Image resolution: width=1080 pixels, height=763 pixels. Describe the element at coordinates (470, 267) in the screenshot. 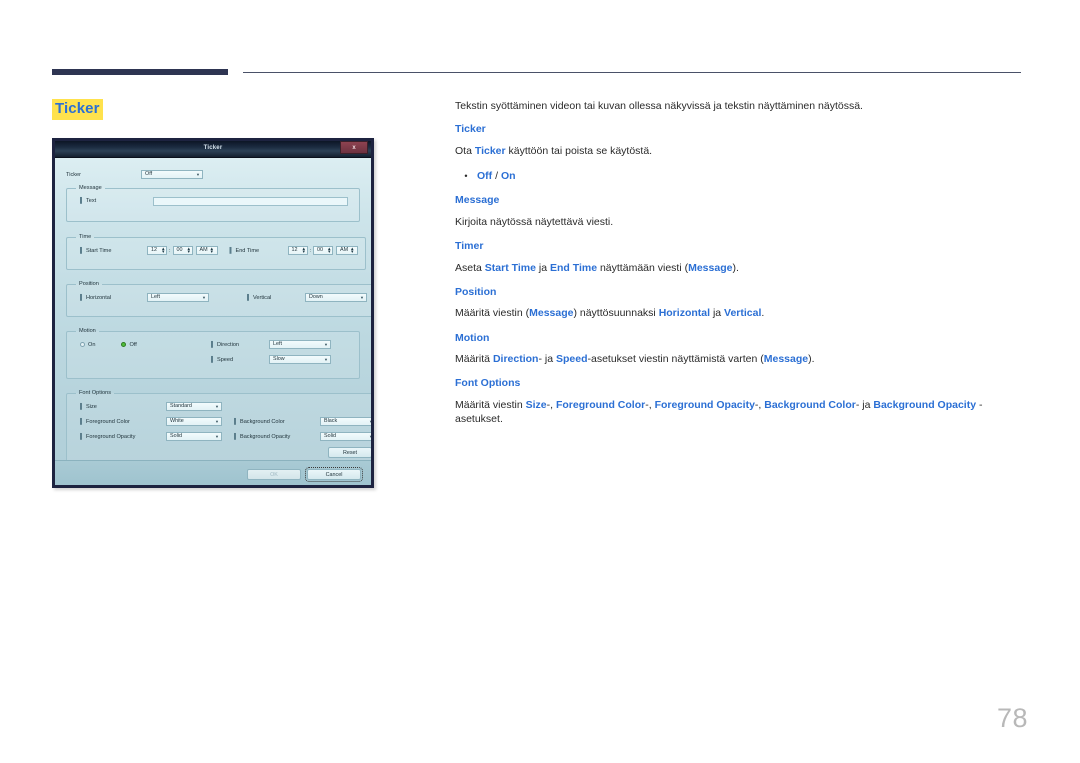

I see `frag: Aseta` at that location.